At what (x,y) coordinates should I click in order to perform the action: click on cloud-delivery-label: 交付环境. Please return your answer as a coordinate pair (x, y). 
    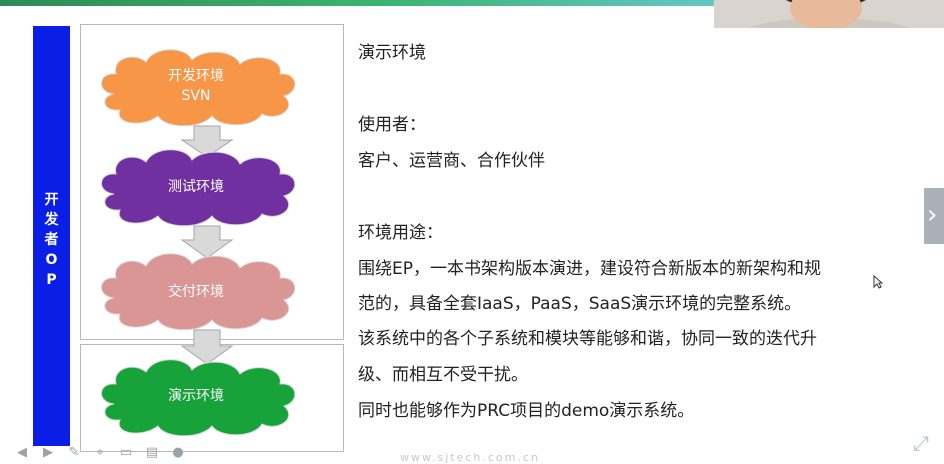
    Looking at the image, I should click on (196, 291).